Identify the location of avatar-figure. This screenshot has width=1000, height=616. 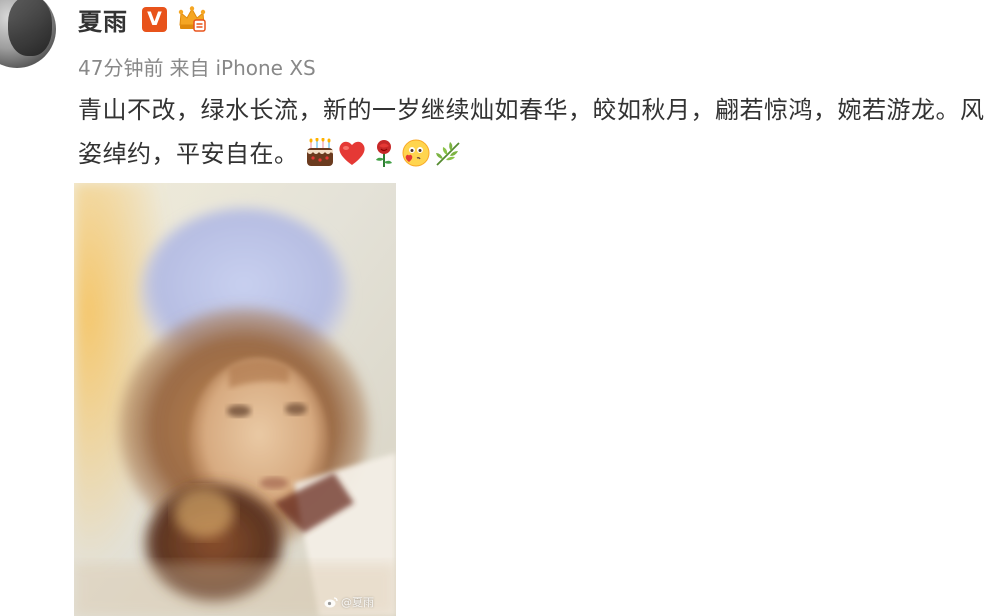
(30, 28).